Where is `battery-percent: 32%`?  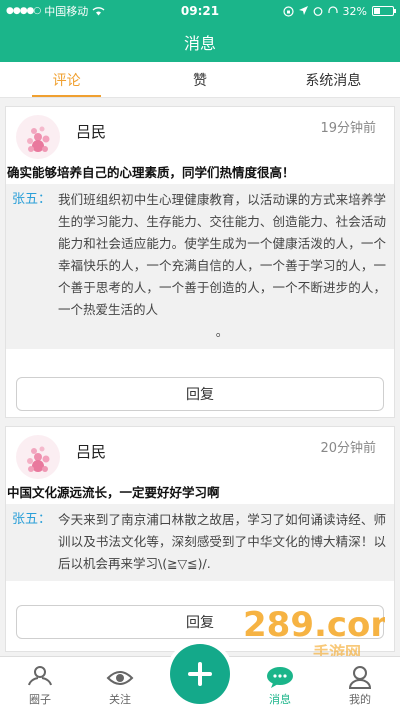 battery-percent: 32% is located at coordinates (354, 11).